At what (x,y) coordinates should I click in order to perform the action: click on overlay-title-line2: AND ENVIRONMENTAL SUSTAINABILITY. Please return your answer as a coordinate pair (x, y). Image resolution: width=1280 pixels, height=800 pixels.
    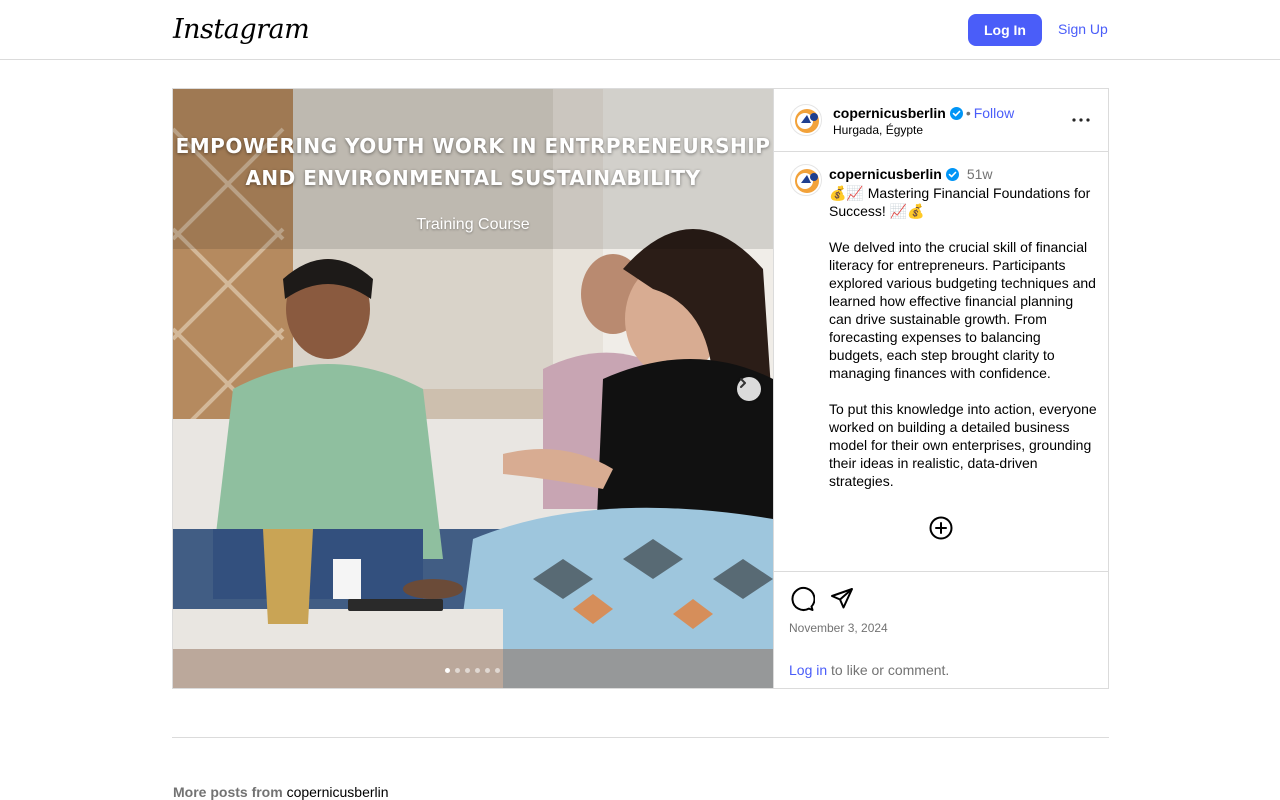
    Looking at the image, I should click on (473, 178).